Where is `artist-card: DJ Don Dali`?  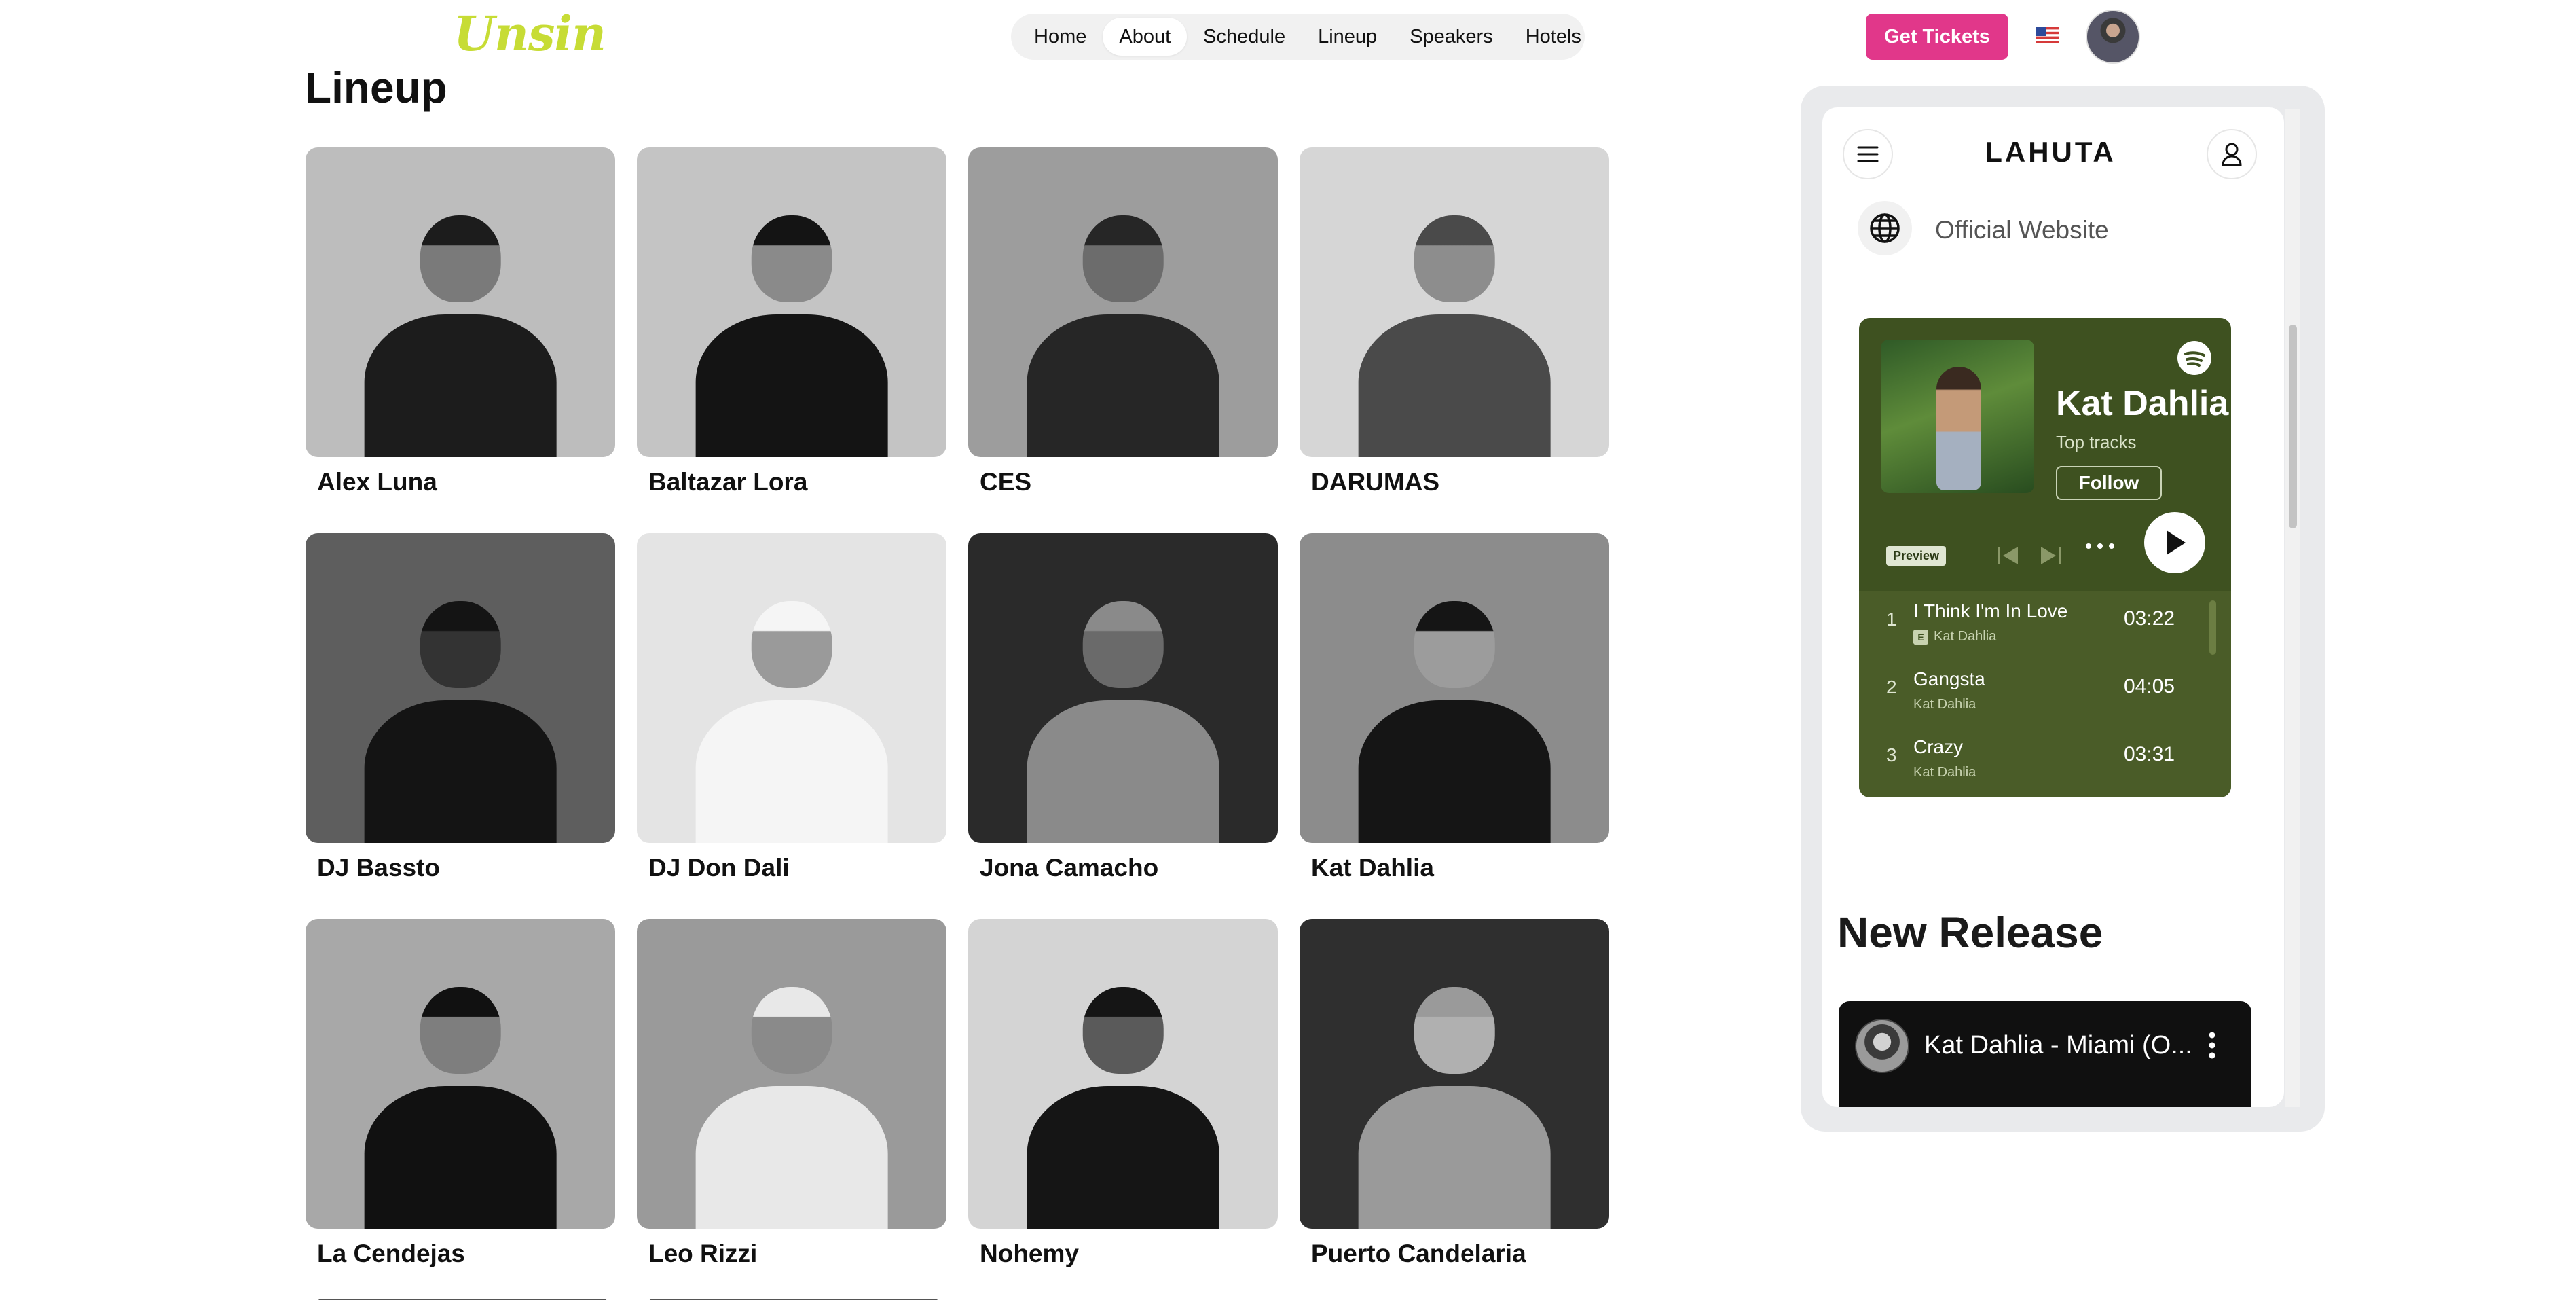
artist-card: DJ Don Dali is located at coordinates (791, 726).